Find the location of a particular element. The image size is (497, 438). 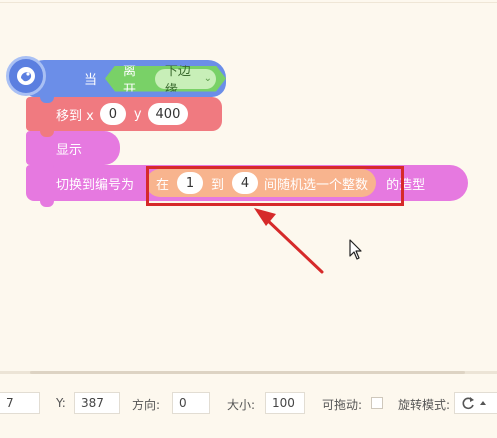

annotation-arrow is located at coordinates (289, 241).